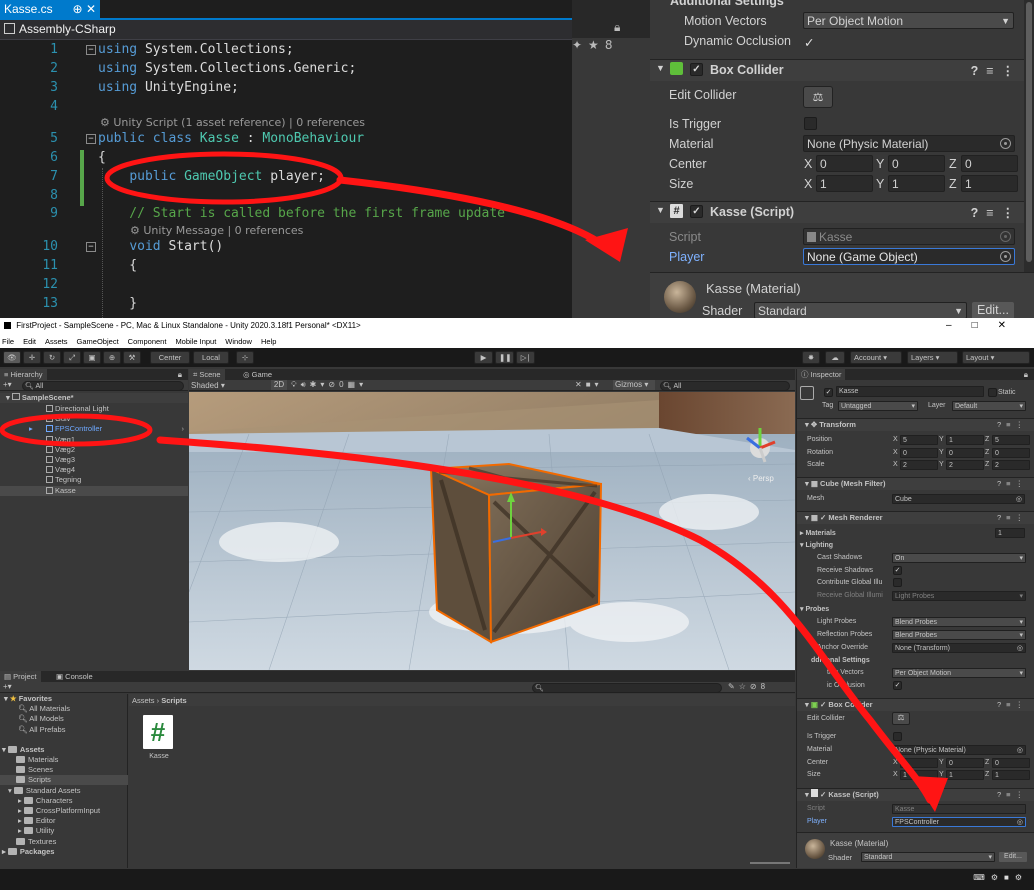 This screenshot has width=1034, height=890. Describe the element at coordinates (76, 430) in the screenshot. I see `annotation-circle-fpscontroller` at that location.